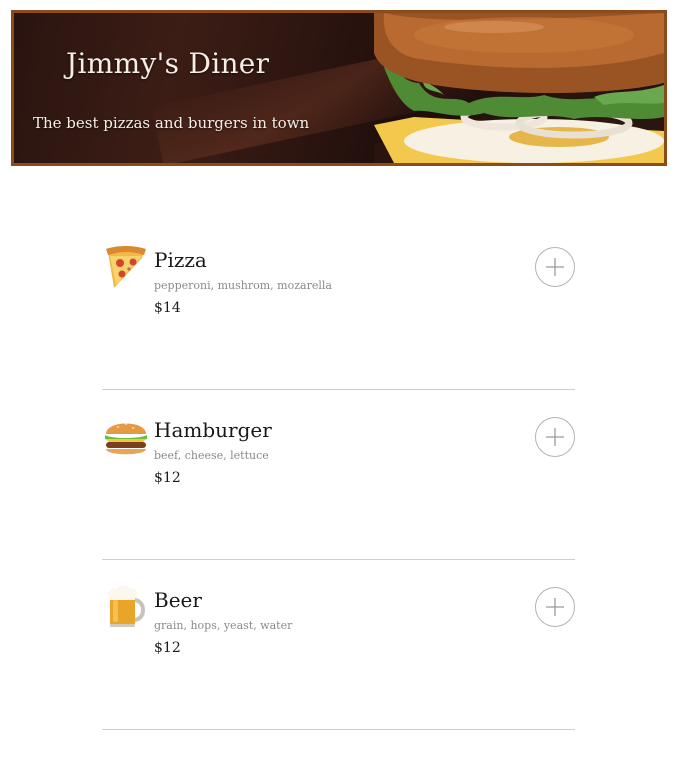  What do you see at coordinates (211, 455) in the screenshot?
I see `menu-item-ingredients: beef, cheese, lettuce` at bounding box center [211, 455].